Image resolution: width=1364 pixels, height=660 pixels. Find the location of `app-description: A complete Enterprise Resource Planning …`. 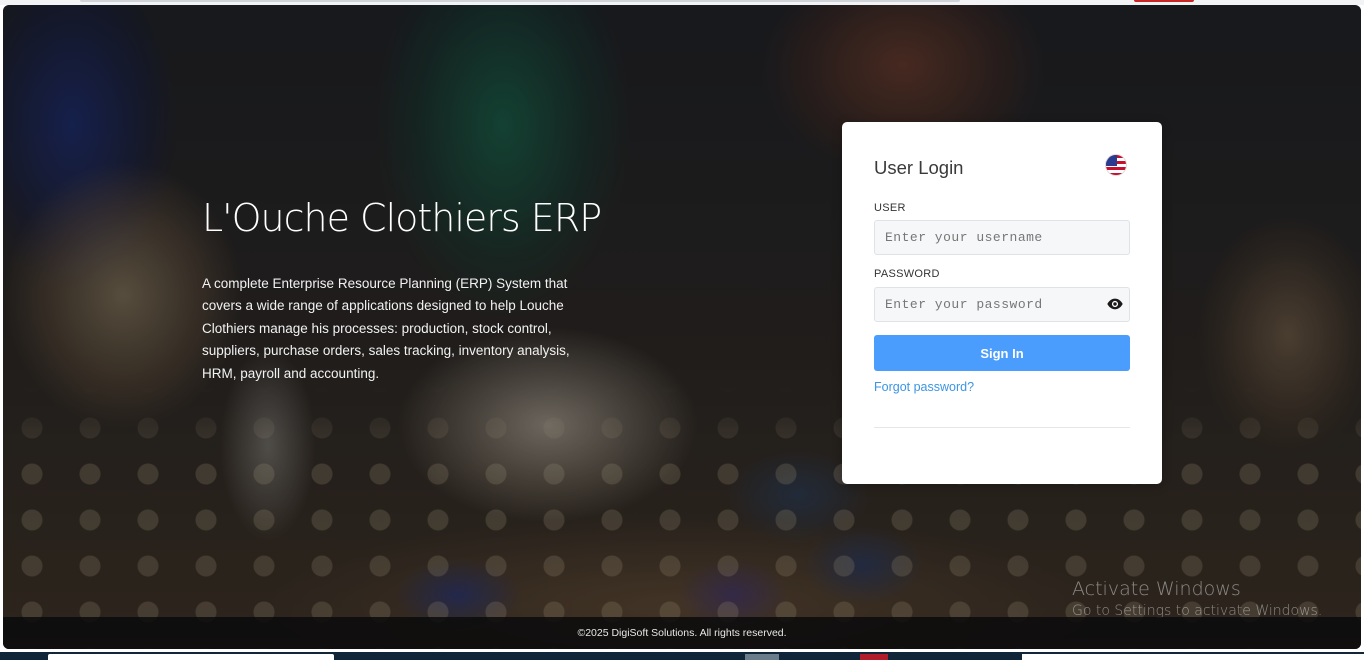

app-description: A complete Enterprise Resource Planning … is located at coordinates (386, 328).